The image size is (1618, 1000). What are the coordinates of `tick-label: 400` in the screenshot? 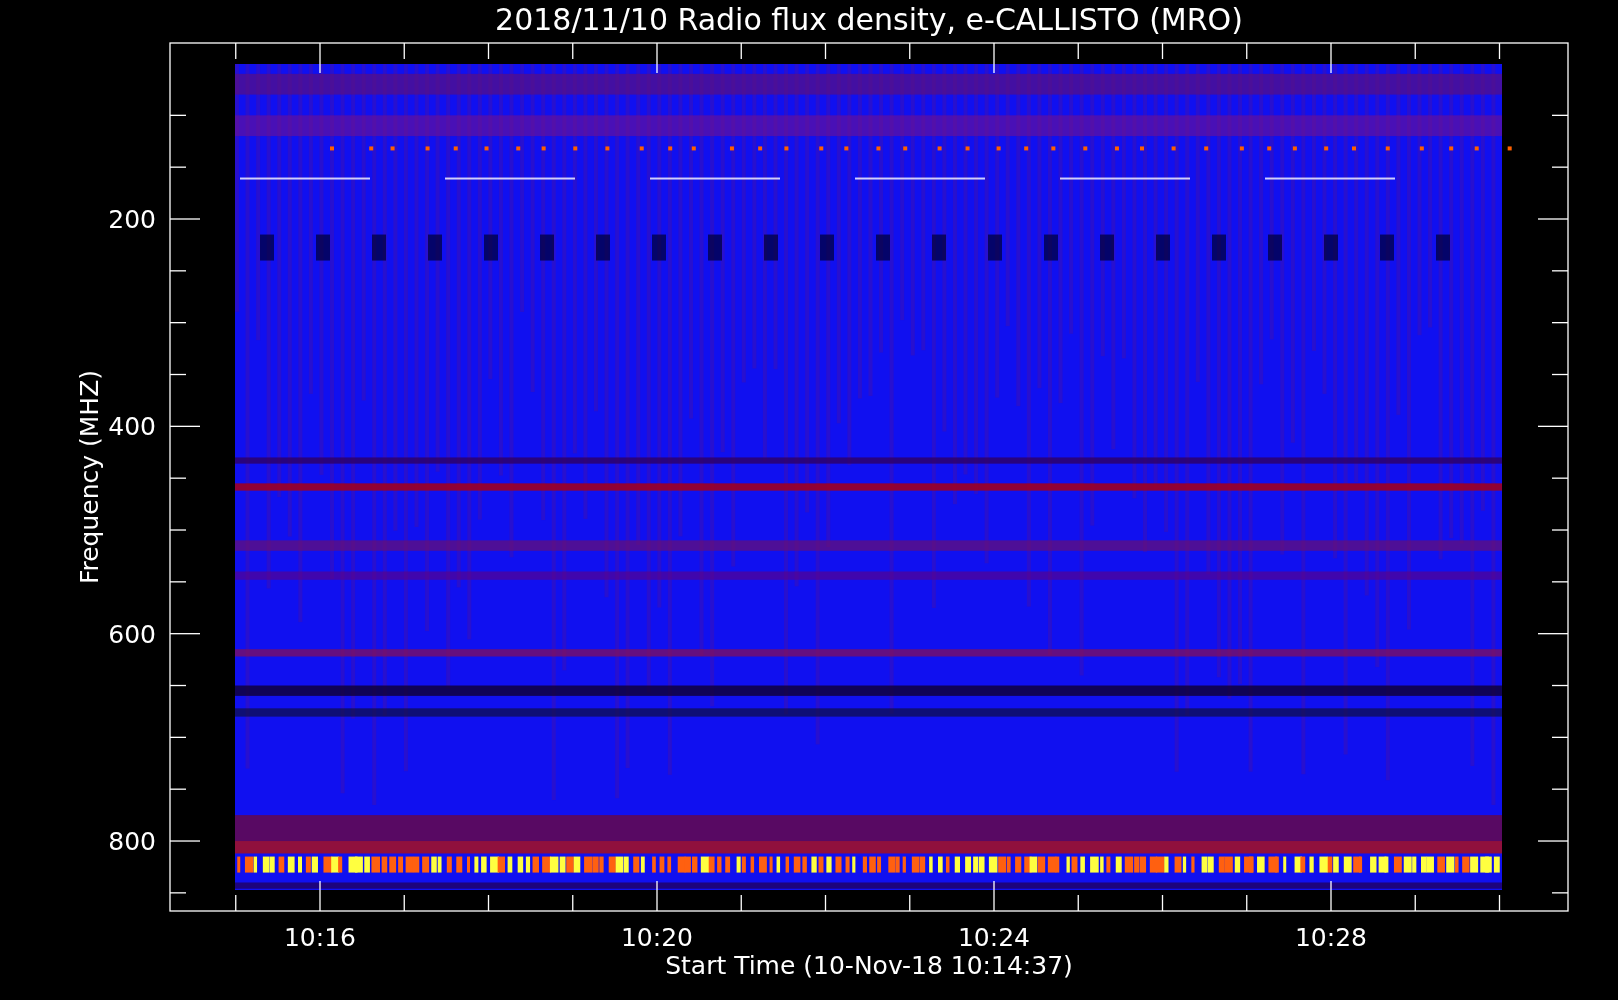 It's located at (132, 427).